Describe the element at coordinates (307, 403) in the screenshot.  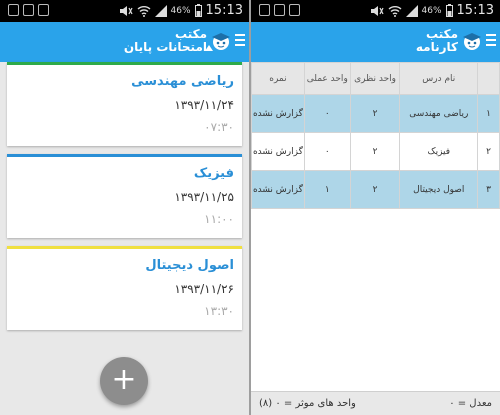
I see `effective-units-label: واحد های موثر = ۰ (۸)` at that location.